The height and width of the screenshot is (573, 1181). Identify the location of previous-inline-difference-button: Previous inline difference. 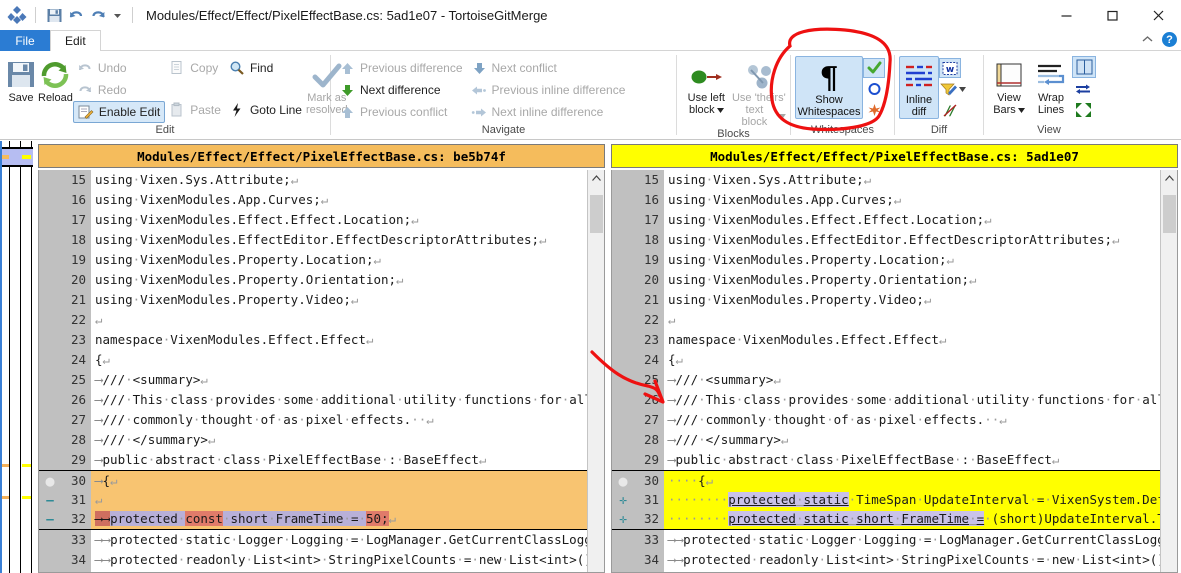
(548, 90).